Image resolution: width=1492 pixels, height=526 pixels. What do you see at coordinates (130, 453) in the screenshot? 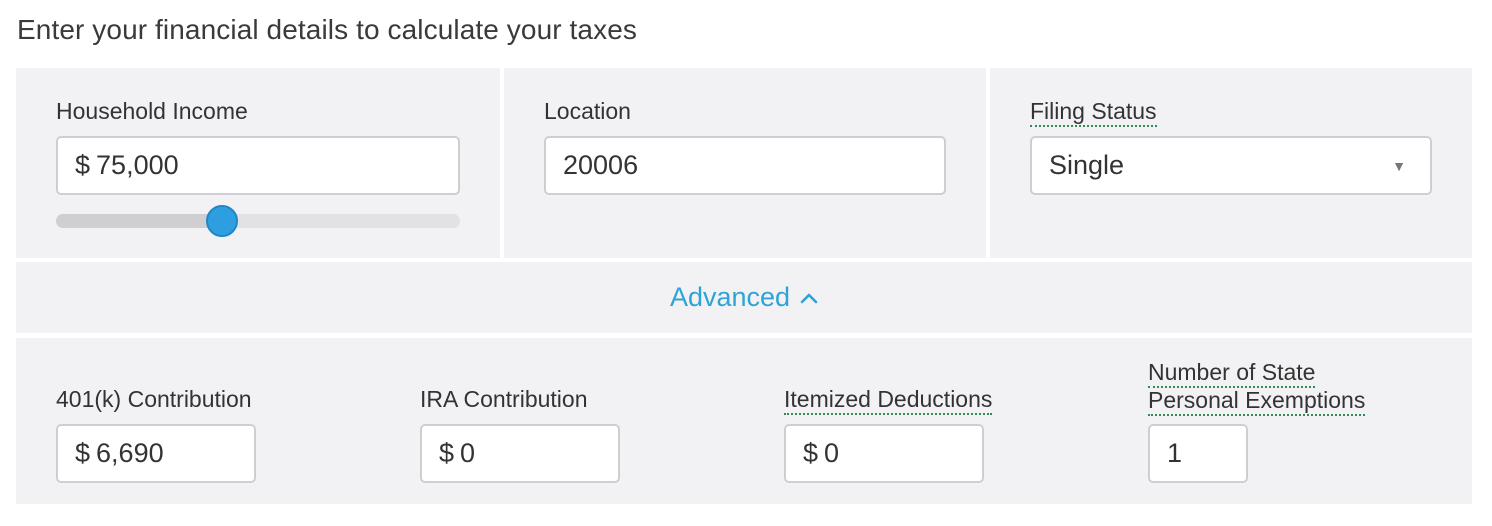
I see `401k-contribution-value: 6,690` at bounding box center [130, 453].